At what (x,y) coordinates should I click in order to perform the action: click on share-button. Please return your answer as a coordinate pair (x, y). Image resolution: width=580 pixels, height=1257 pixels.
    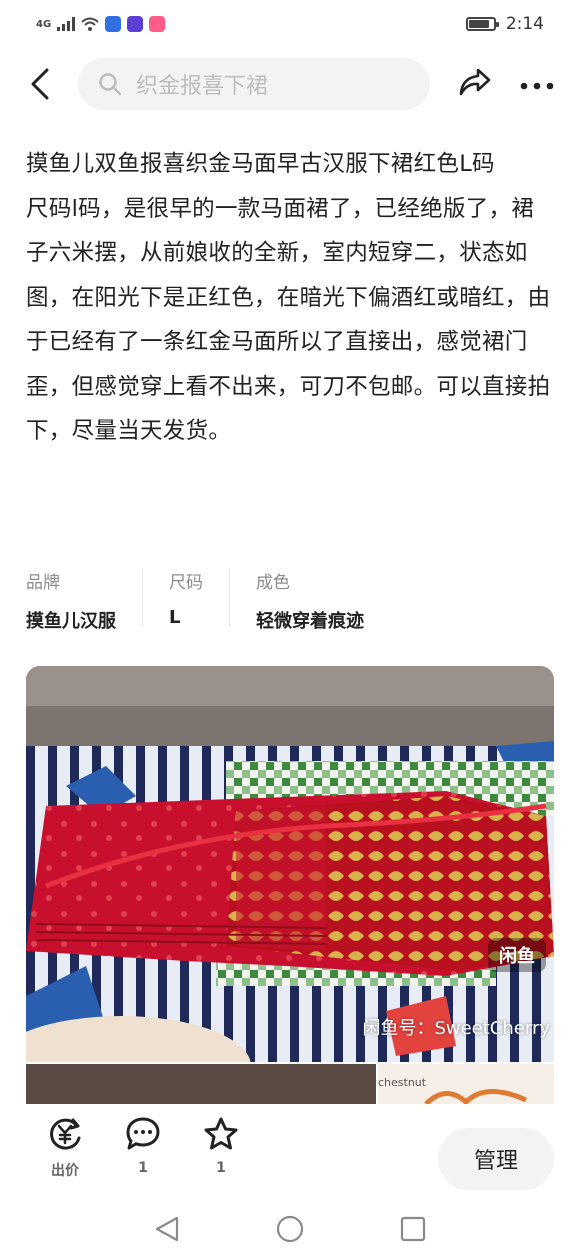
    Looking at the image, I should click on (475, 84).